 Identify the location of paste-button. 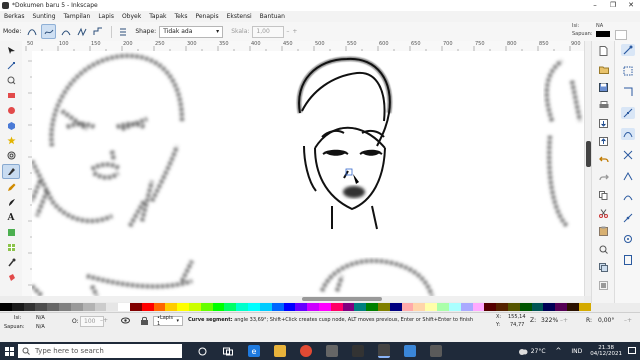
(604, 231).